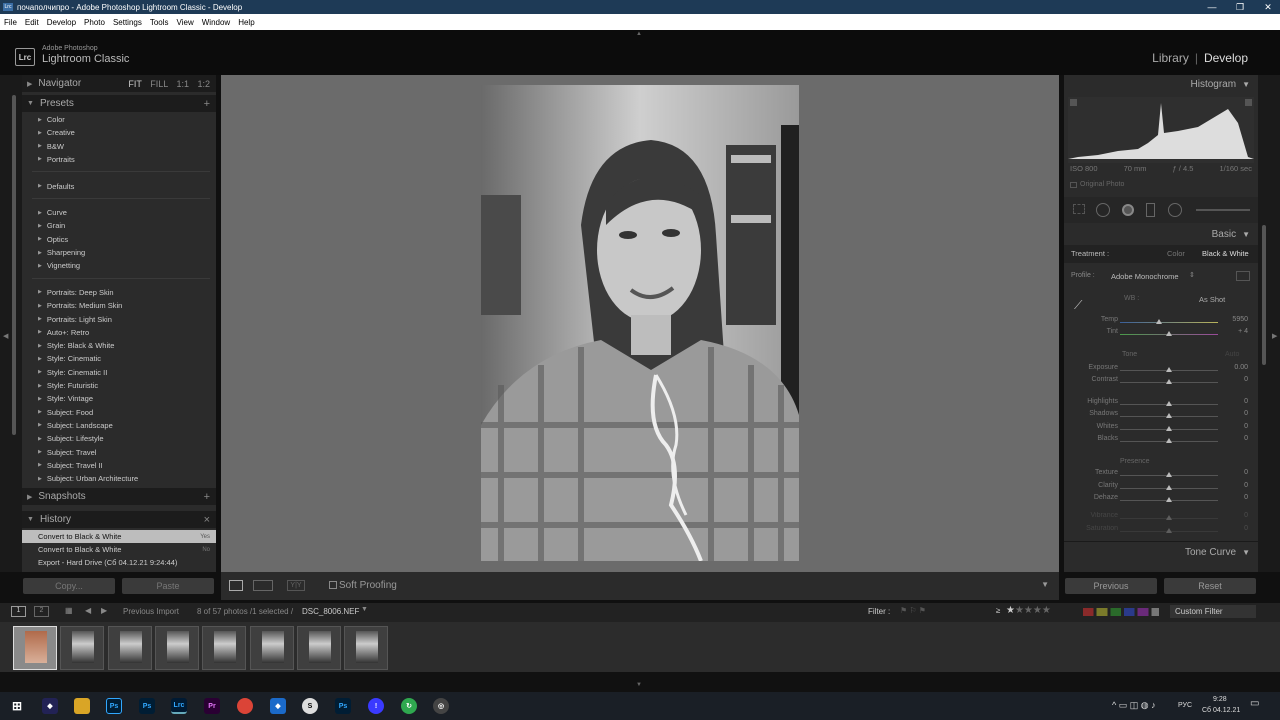 The width and height of the screenshot is (1280, 720). What do you see at coordinates (330, 611) in the screenshot?
I see `filename-label: DSC_8006.NEF` at bounding box center [330, 611].